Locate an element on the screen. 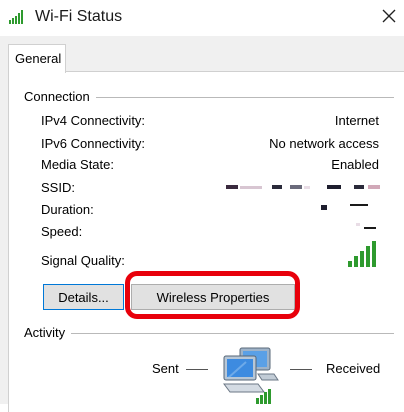  signal-quality-label: Signal Quality: is located at coordinates (83, 260).